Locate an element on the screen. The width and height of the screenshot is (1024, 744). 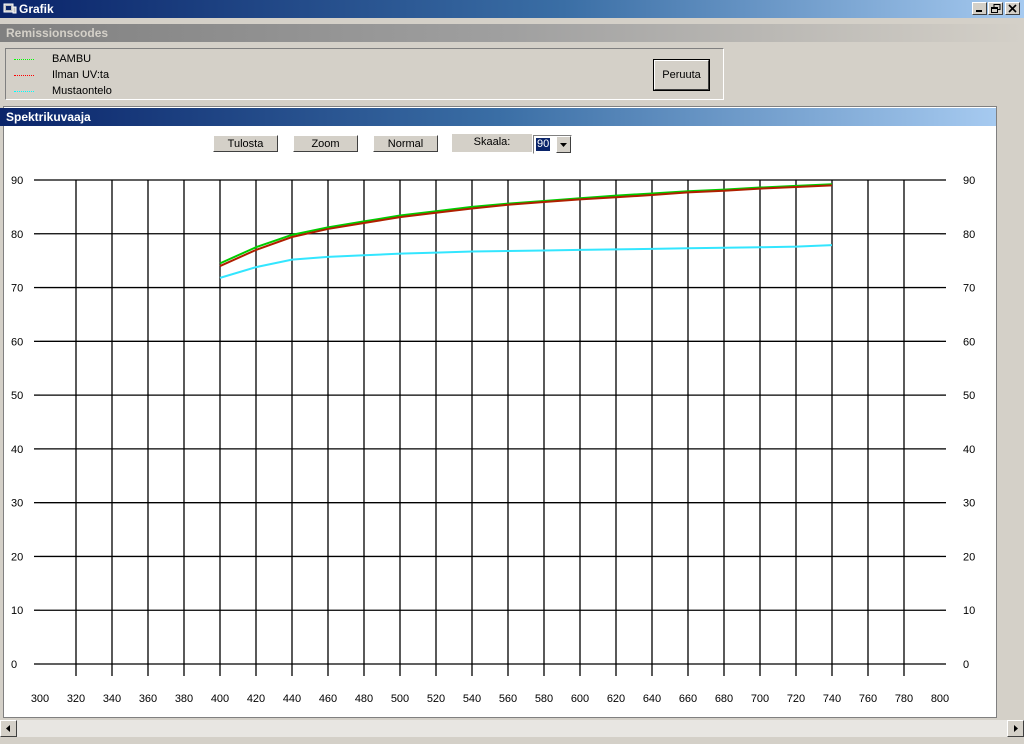
y-tick-label-right: 40 is located at coordinates (969, 450).